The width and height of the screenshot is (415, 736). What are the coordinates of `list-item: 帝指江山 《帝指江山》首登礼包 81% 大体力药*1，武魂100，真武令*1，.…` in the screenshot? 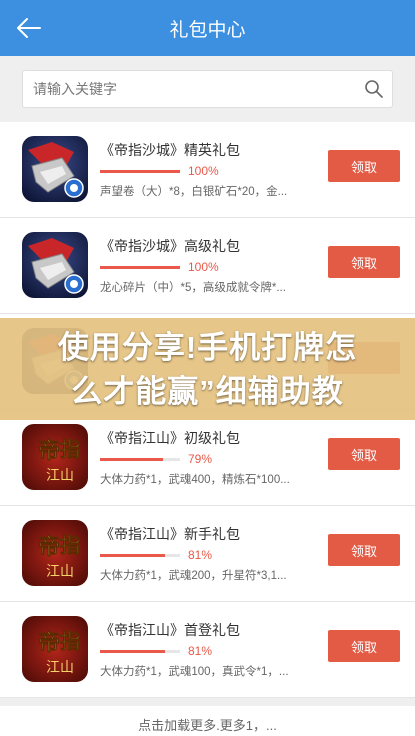 It's located at (207, 650).